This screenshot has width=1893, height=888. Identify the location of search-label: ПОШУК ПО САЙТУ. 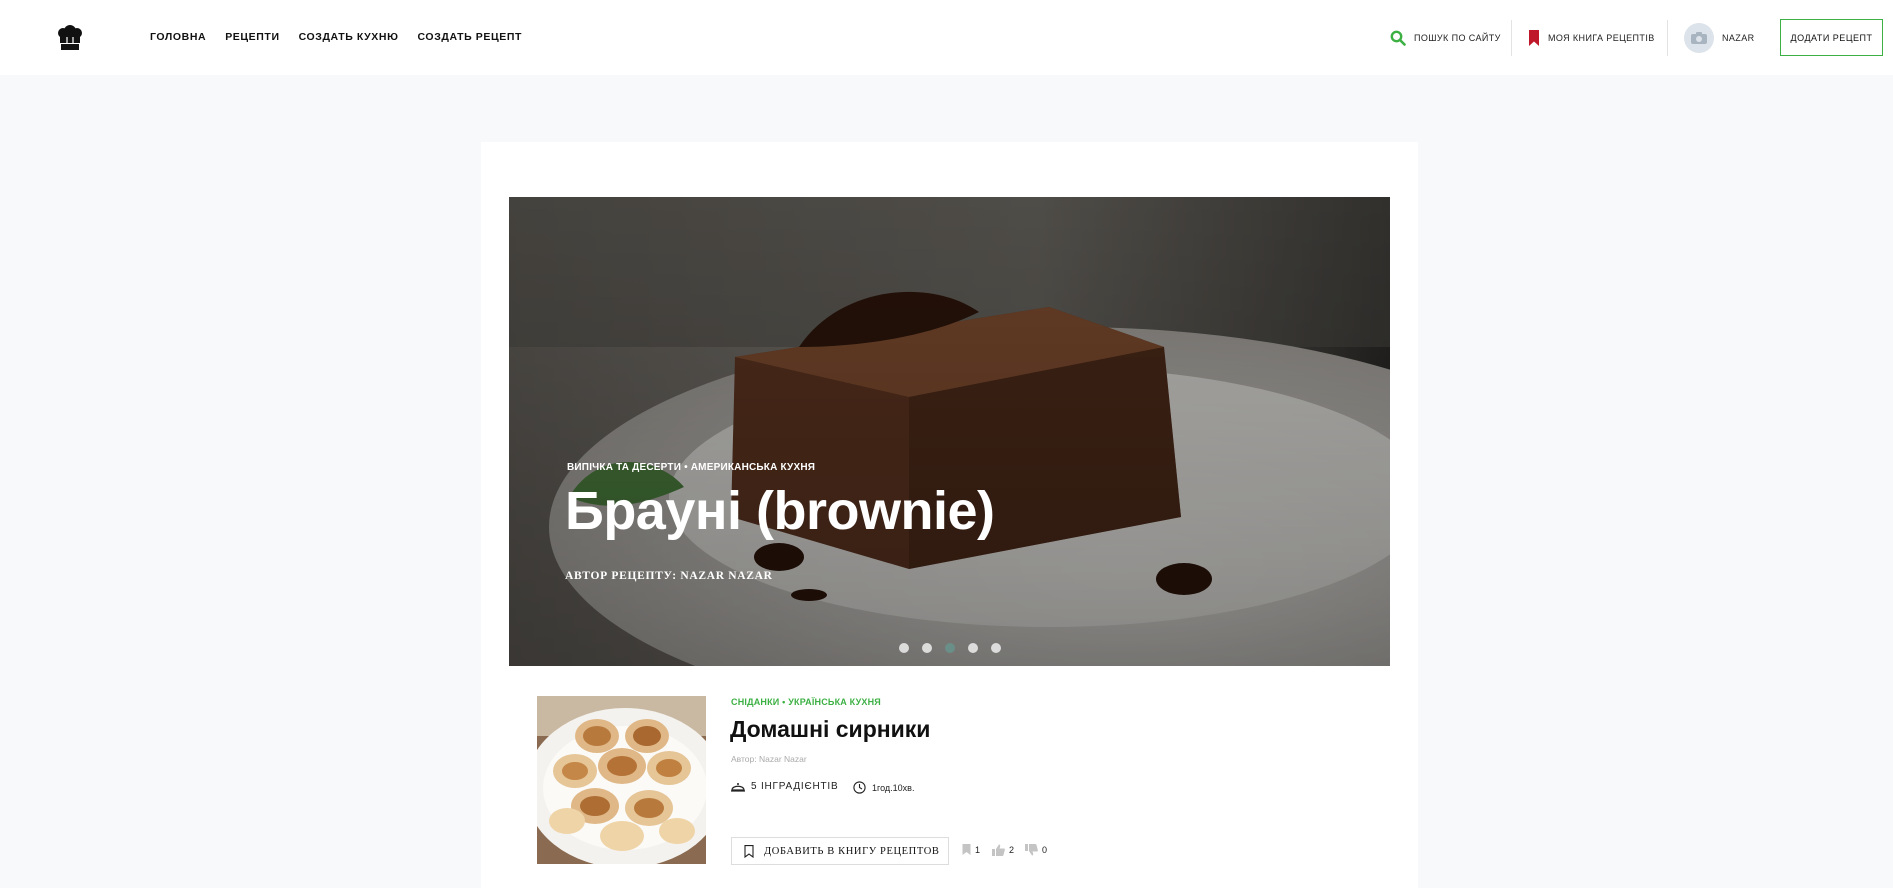
(1457, 37).